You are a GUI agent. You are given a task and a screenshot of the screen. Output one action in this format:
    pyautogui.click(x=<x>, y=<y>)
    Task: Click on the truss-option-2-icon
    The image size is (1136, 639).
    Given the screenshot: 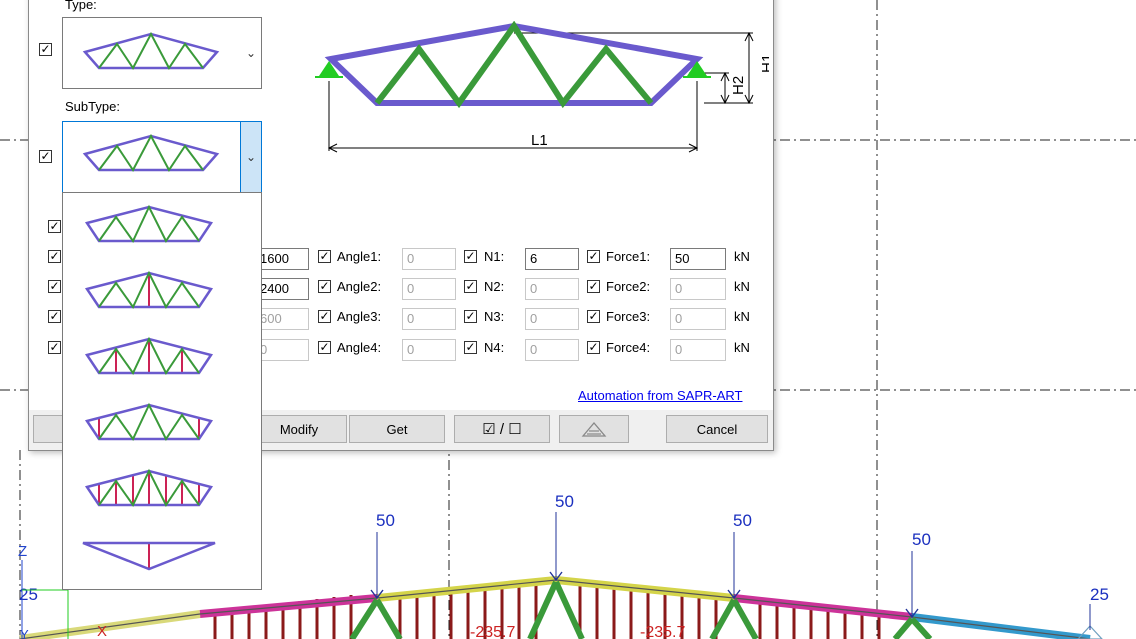 What is the action you would take?
    pyautogui.click(x=149, y=289)
    